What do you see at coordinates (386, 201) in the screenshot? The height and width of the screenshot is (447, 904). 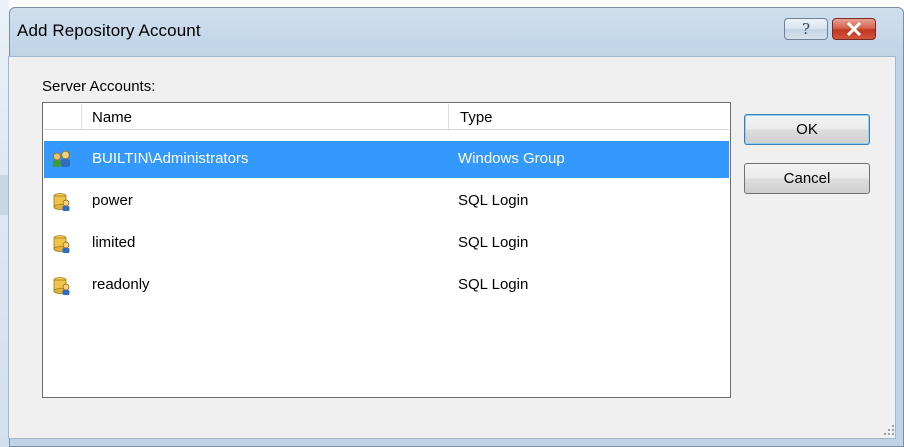 I see `list-item: power SQL Login` at bounding box center [386, 201].